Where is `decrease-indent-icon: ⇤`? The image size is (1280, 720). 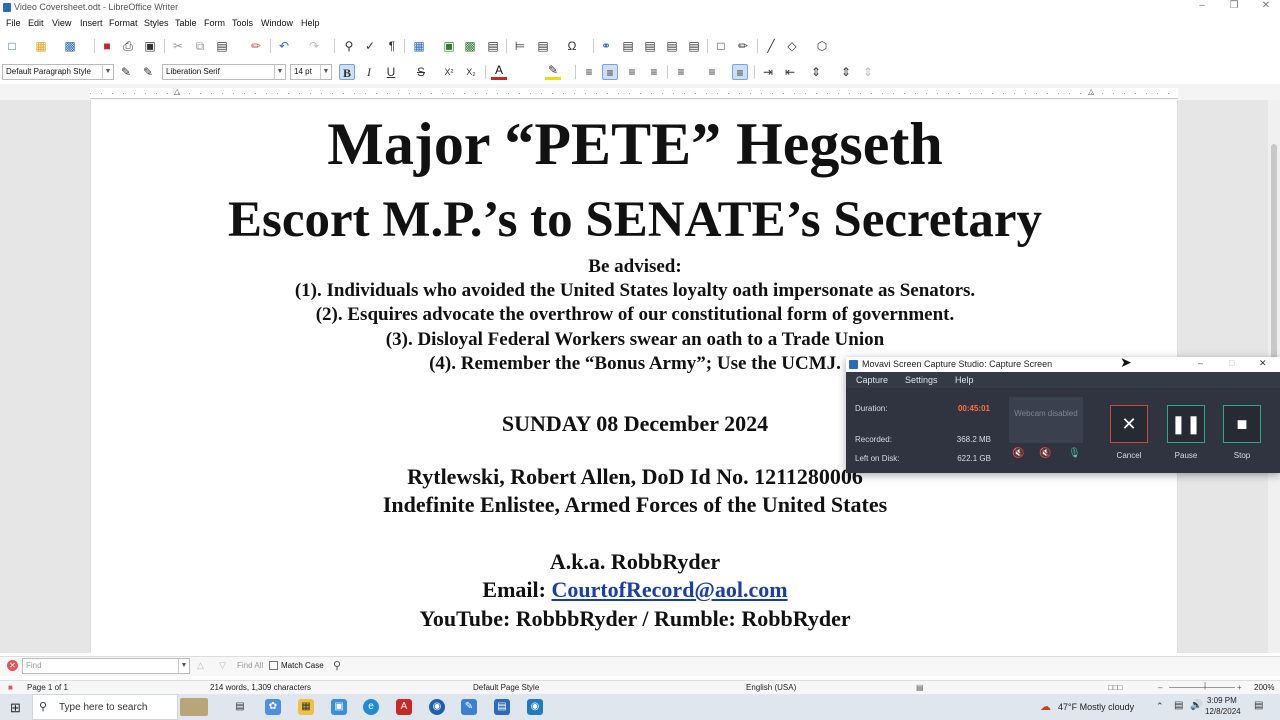
decrease-indent-icon: ⇤ is located at coordinates (790, 72).